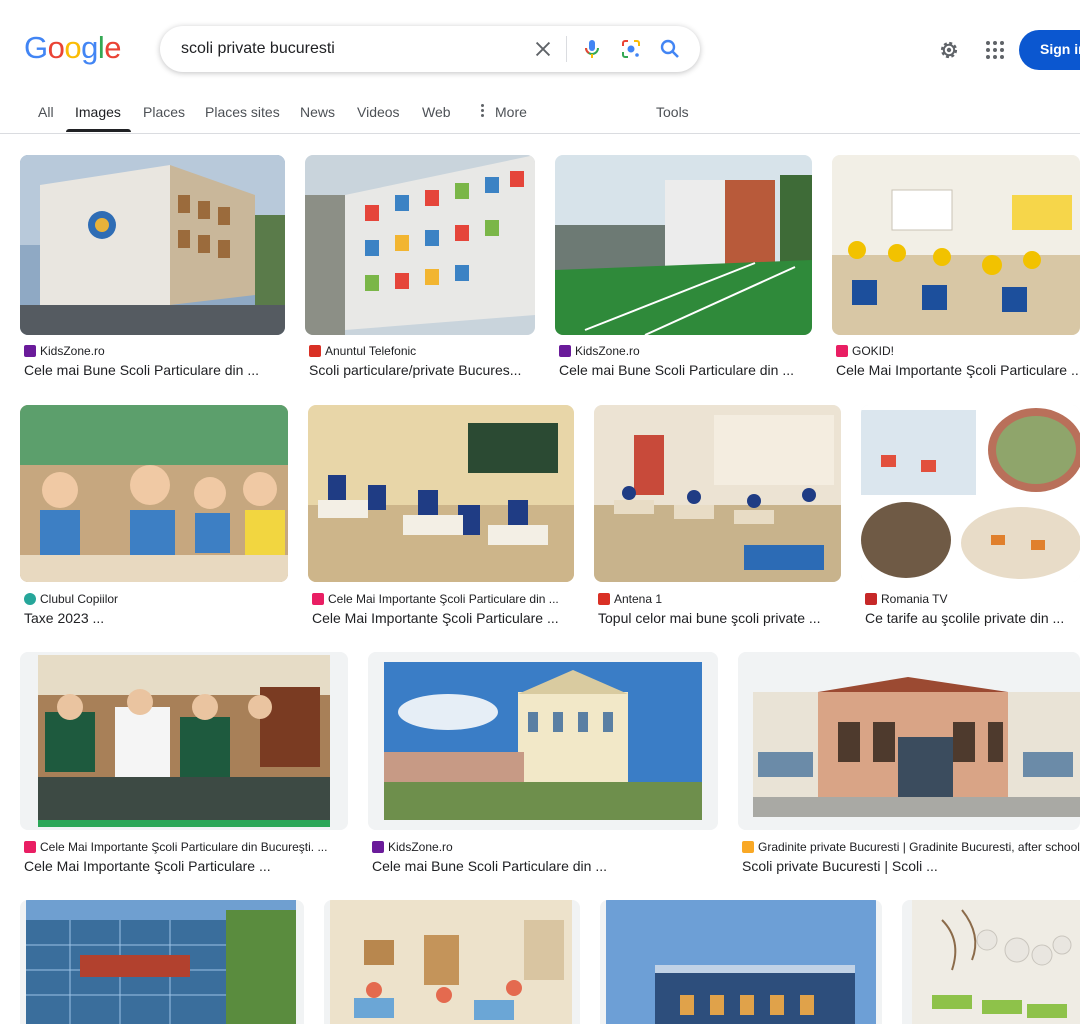 The height and width of the screenshot is (1024, 1080). I want to click on result-source: Antena 1, so click(719, 599).